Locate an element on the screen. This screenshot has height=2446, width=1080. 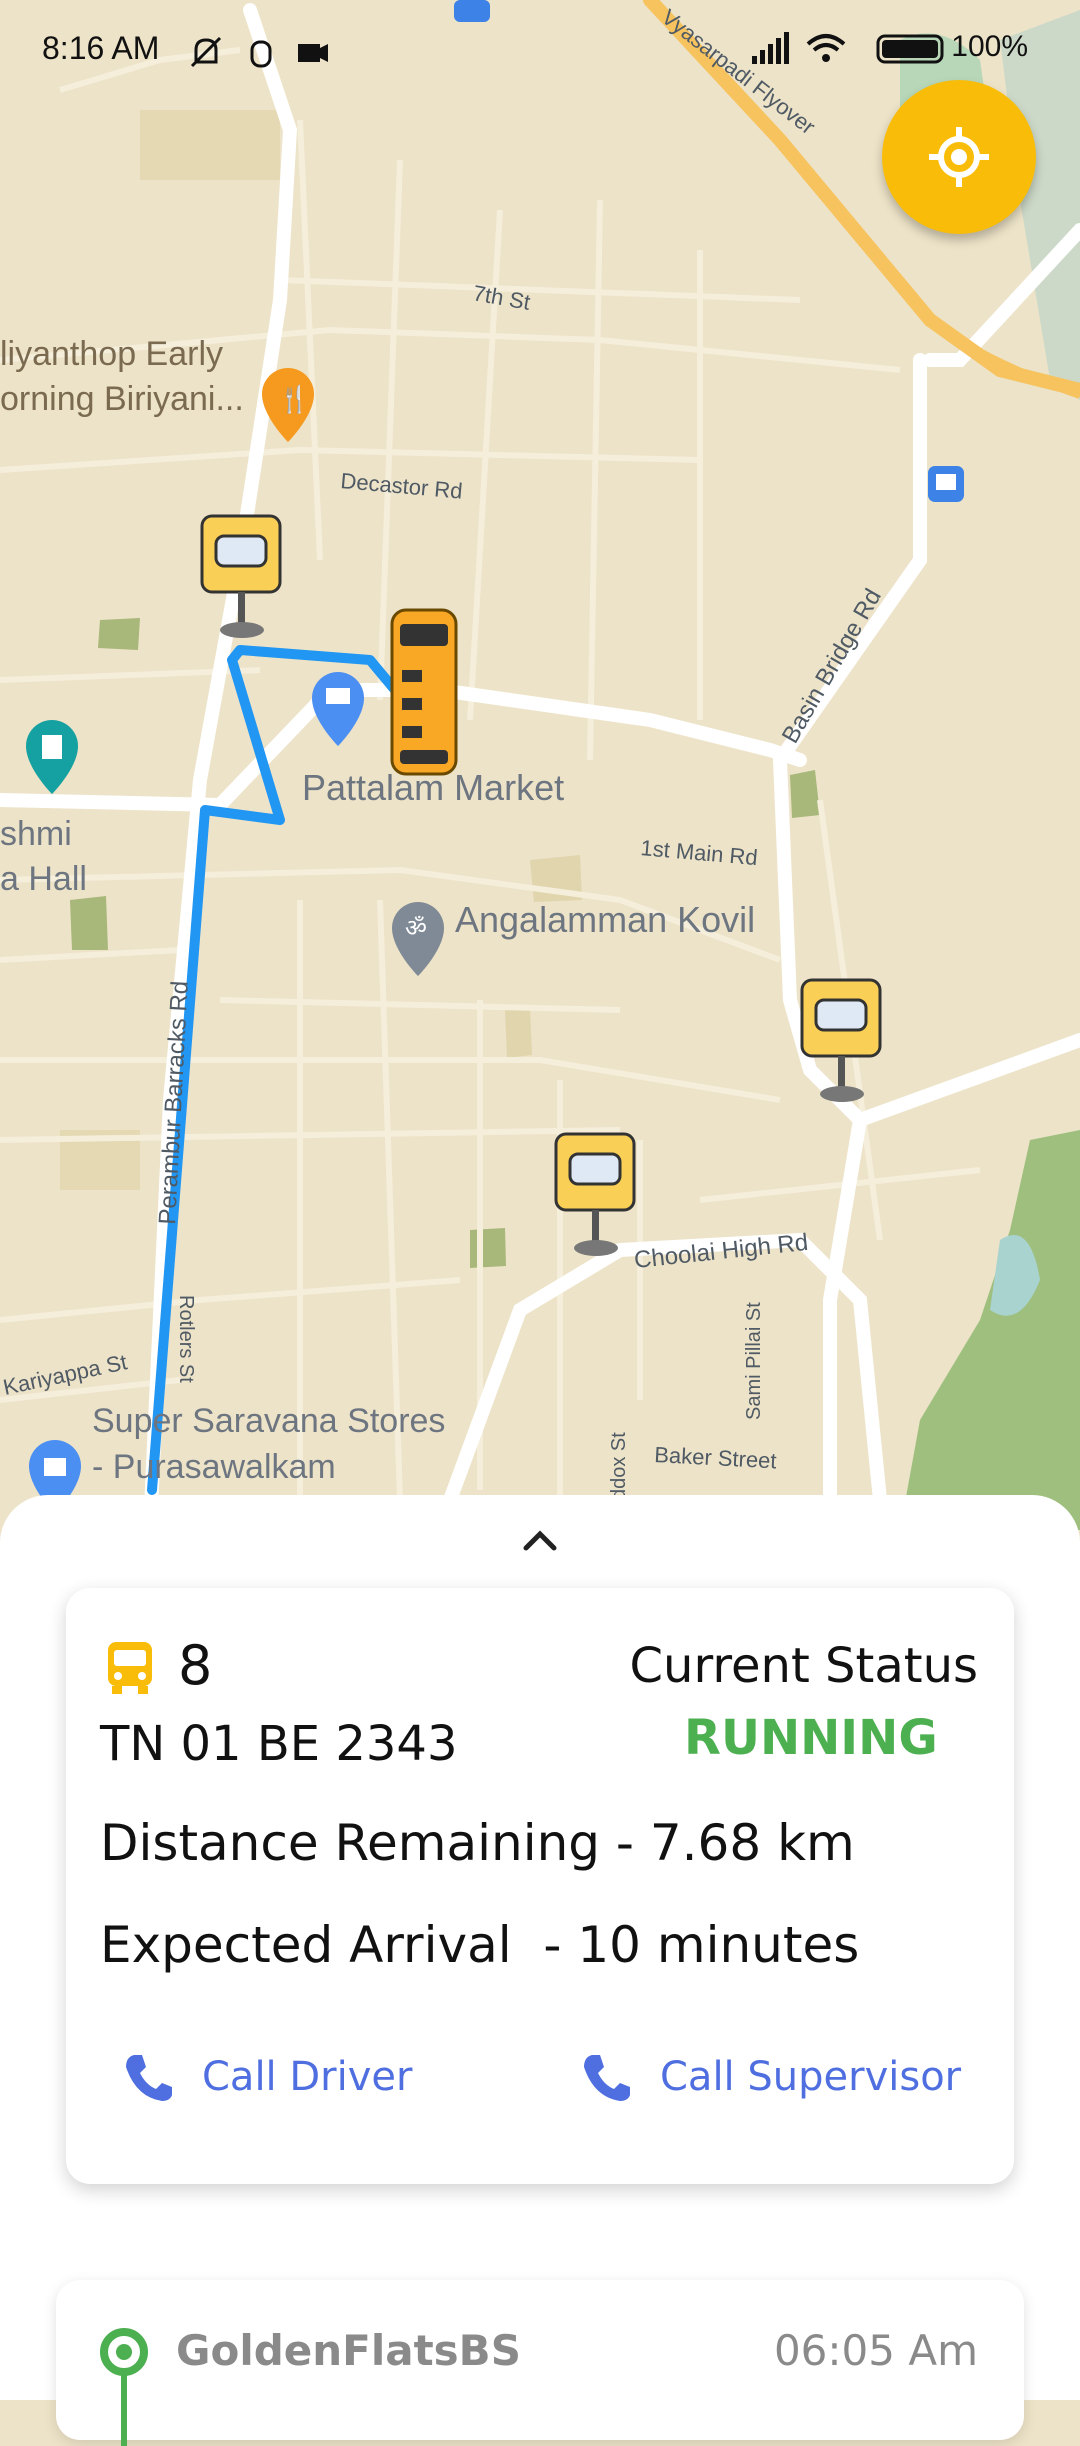
battery-icon is located at coordinates (910, 49).